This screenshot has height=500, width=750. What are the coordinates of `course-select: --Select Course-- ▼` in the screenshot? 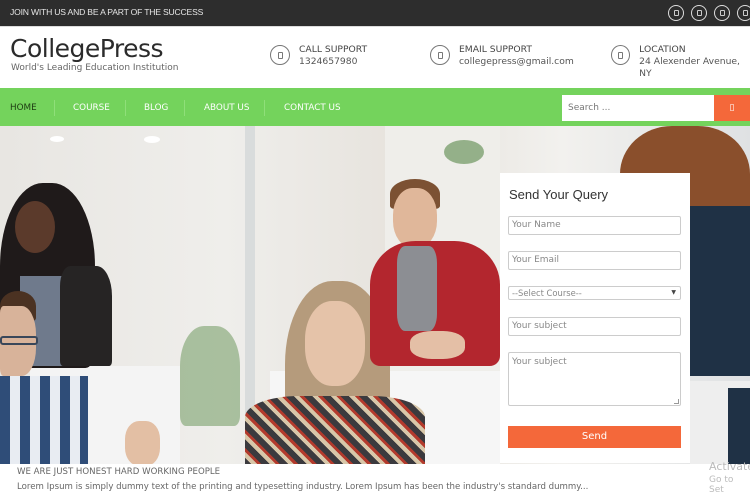 It's located at (594, 293).